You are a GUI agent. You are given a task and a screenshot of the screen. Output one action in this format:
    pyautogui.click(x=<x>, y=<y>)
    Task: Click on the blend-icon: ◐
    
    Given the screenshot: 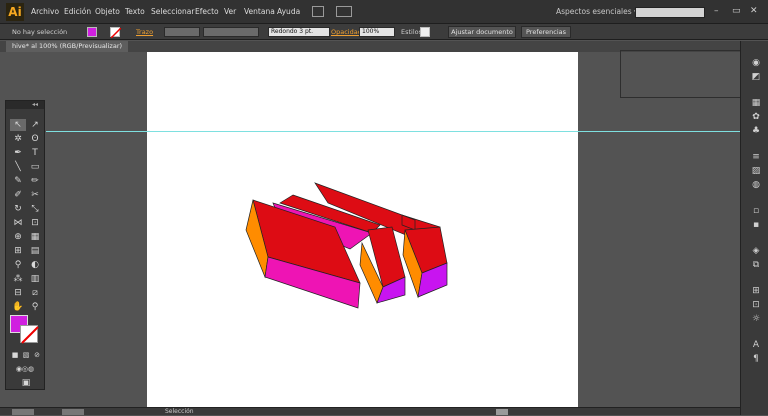 What is the action you would take?
    pyautogui.click(x=35, y=265)
    